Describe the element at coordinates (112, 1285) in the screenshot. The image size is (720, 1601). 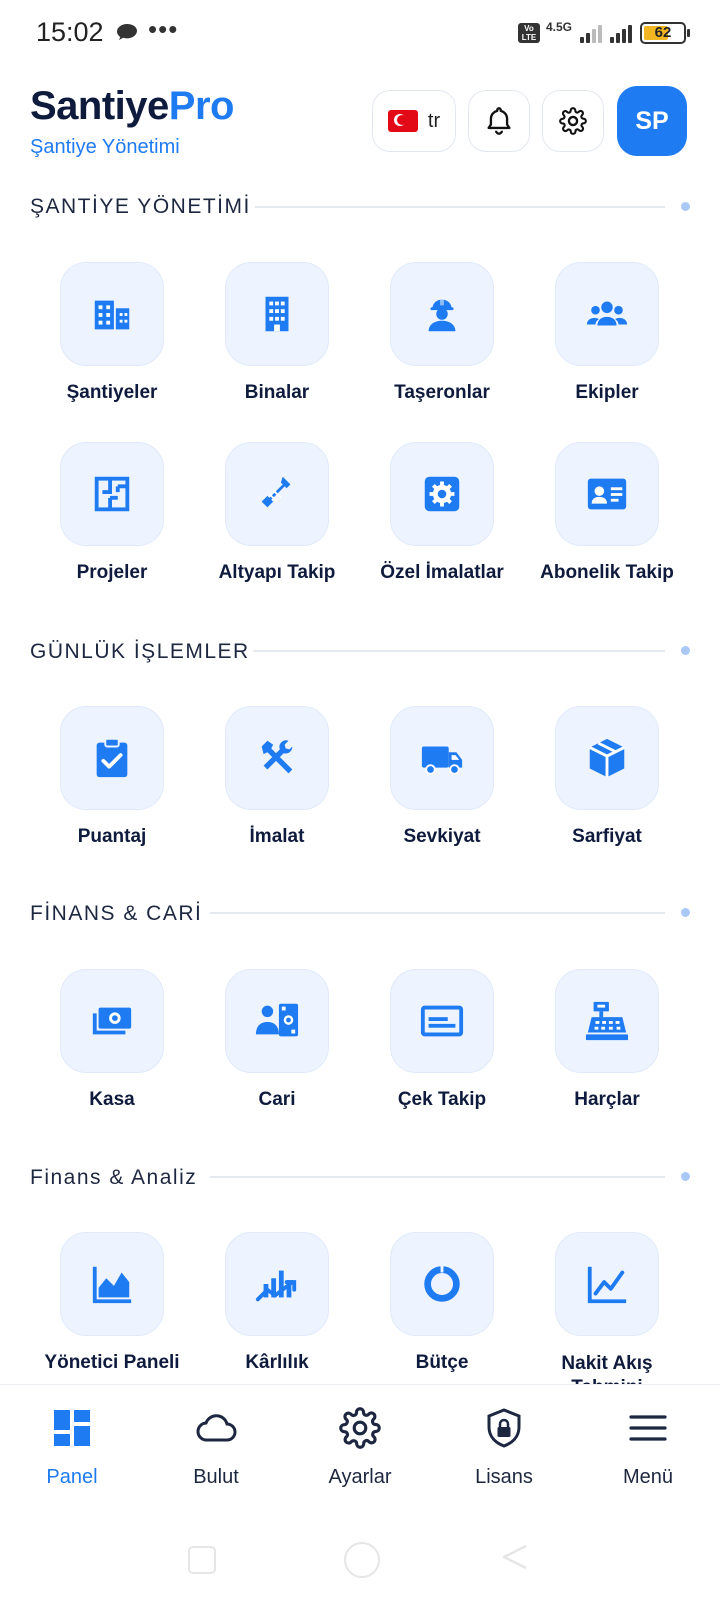
I see `area-chart-icon` at that location.